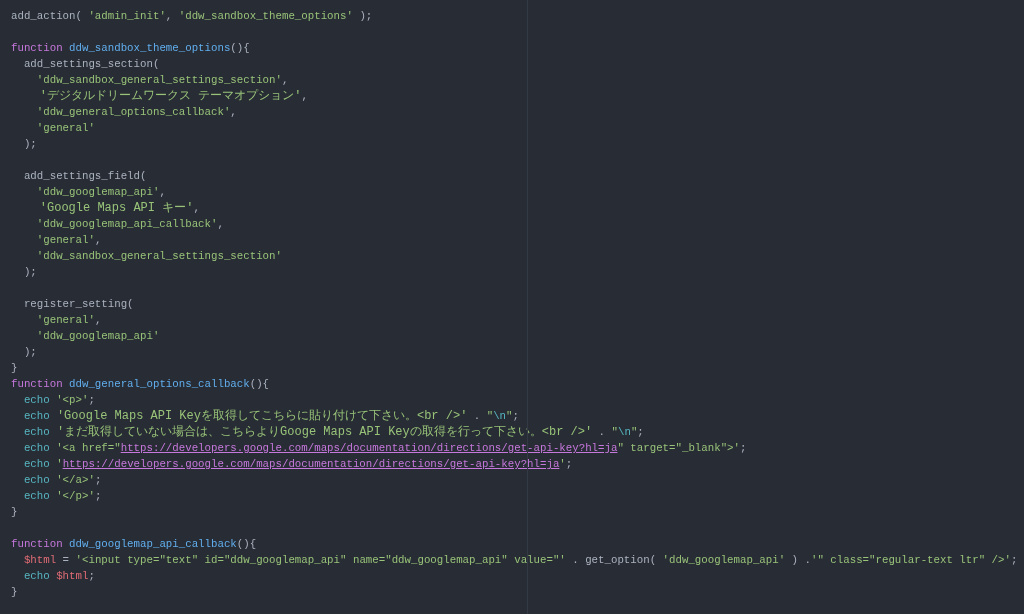 The width and height of the screenshot is (1024, 614). What do you see at coordinates (270, 416) in the screenshot?
I see `code-line: echo 'Google Maps API Keyを取得してこちらに貼り付けて下さい。<br />' . "\n";` at bounding box center [270, 416].